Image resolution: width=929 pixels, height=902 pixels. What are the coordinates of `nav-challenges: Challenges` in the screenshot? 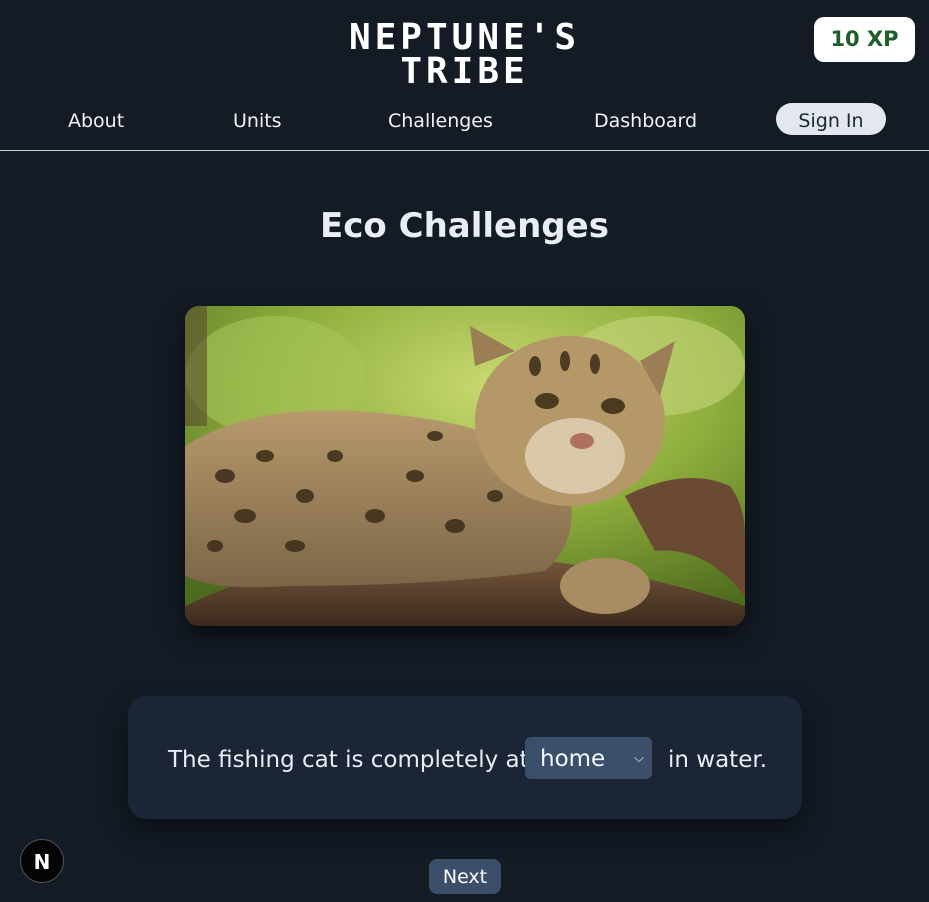 It's located at (440, 121).